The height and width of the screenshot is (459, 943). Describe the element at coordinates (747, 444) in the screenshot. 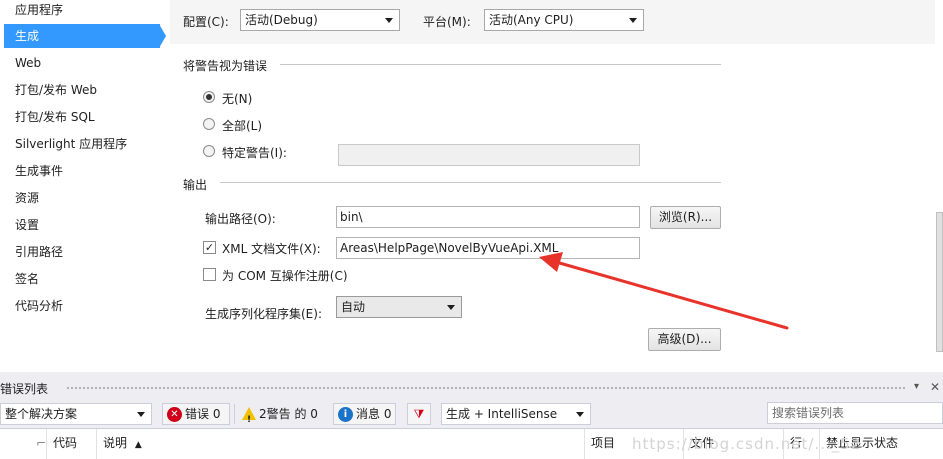

I see `watermark-text: https://blog.csdn.net/..._52` at that location.